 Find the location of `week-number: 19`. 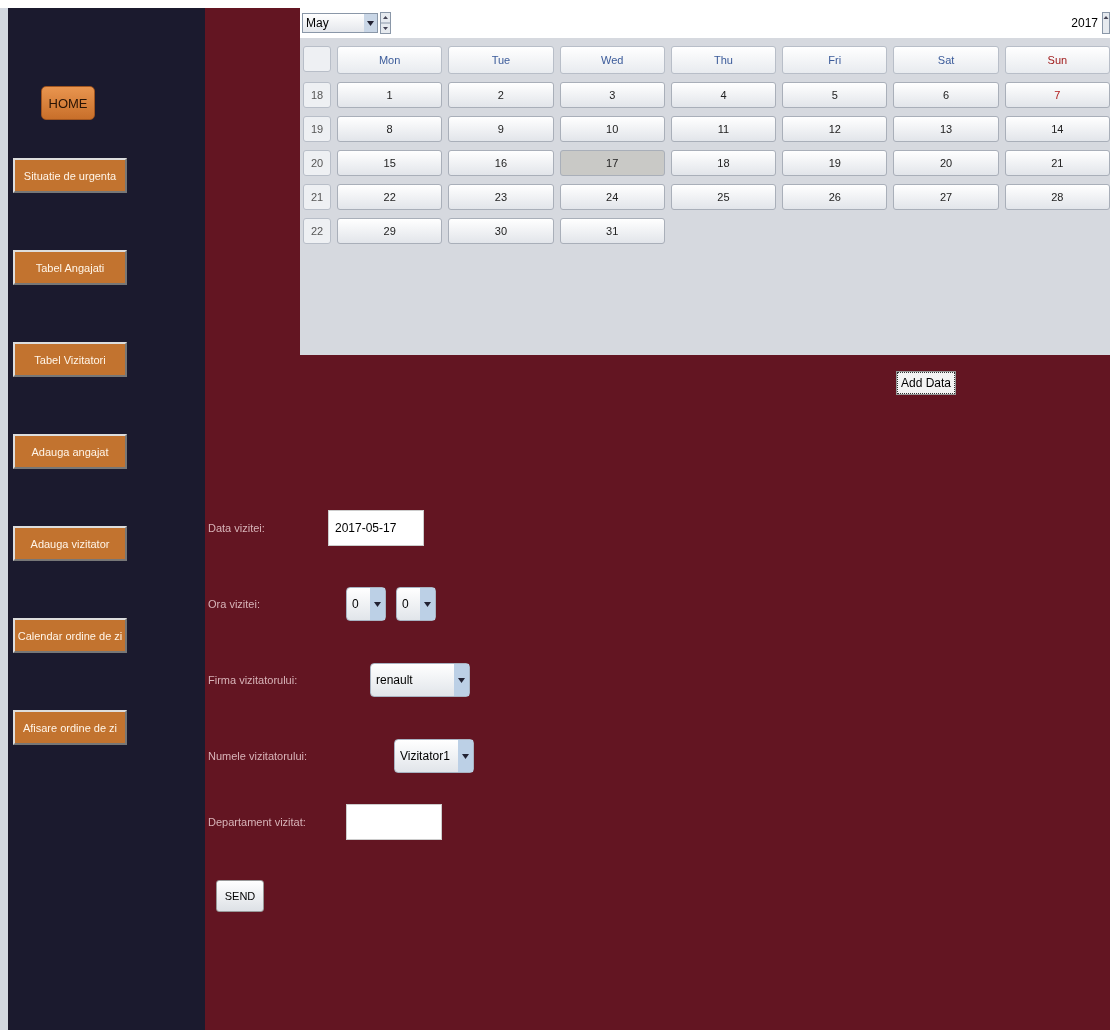

week-number: 19 is located at coordinates (317, 129).